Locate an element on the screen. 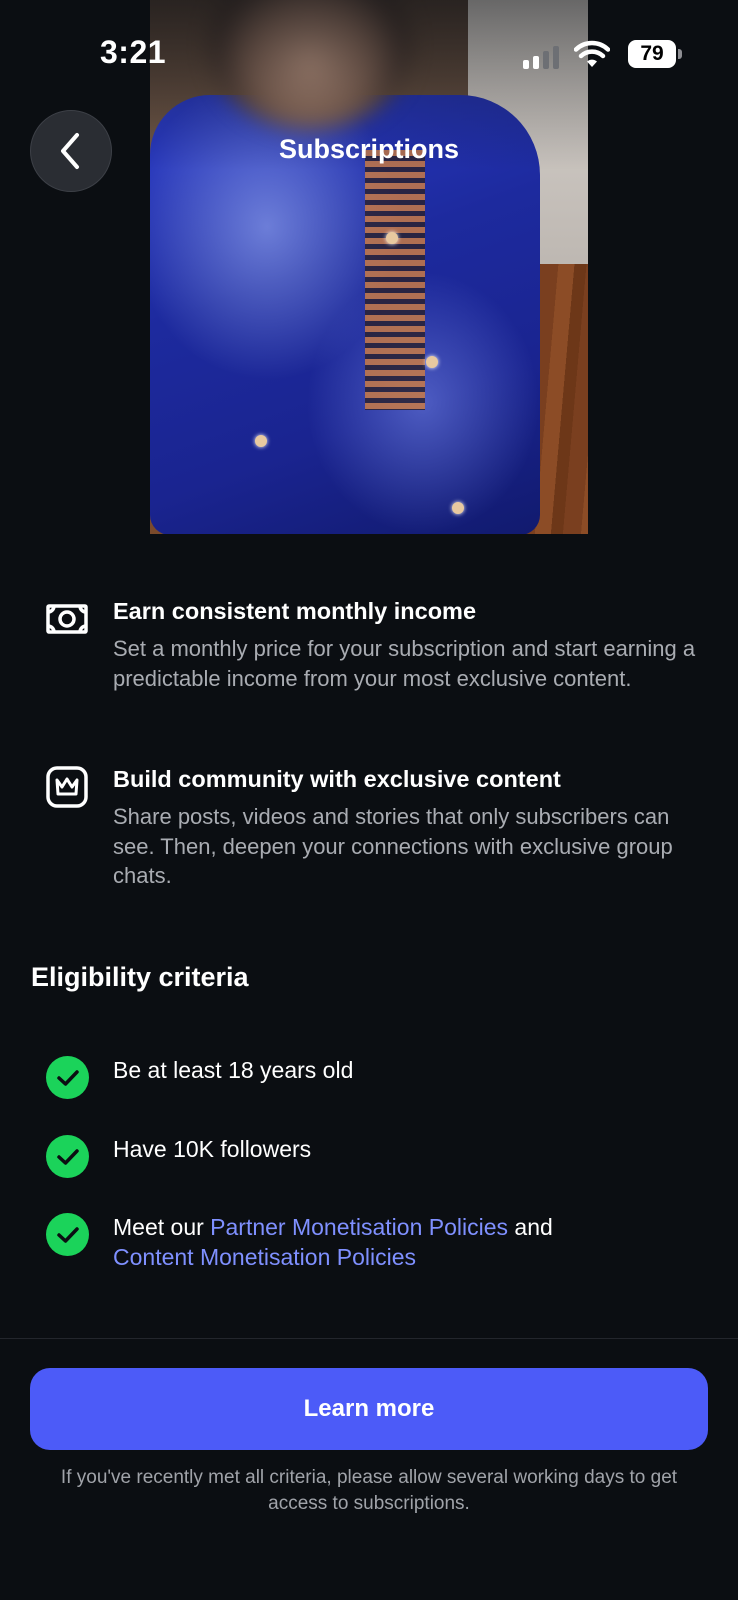  cellular-signal-icon is located at coordinates (541, 57).